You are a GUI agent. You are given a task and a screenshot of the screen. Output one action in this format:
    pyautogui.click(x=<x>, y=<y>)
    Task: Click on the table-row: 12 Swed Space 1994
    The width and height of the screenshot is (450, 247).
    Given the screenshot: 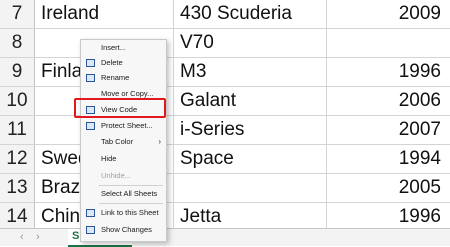 What is the action you would take?
    pyautogui.click(x=225, y=159)
    